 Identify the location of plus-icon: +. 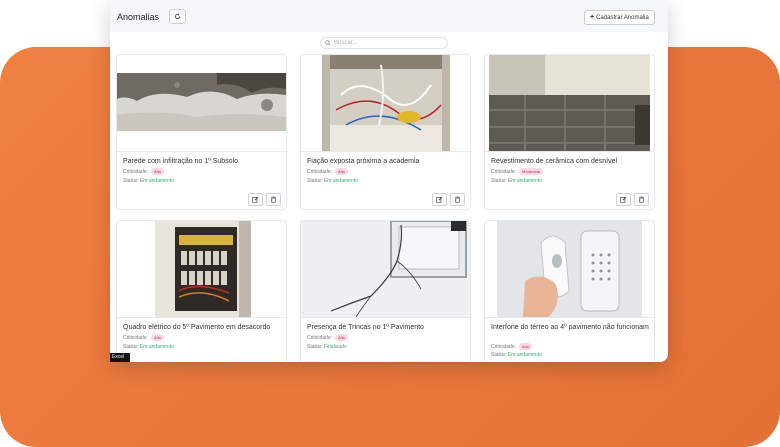
(592, 17).